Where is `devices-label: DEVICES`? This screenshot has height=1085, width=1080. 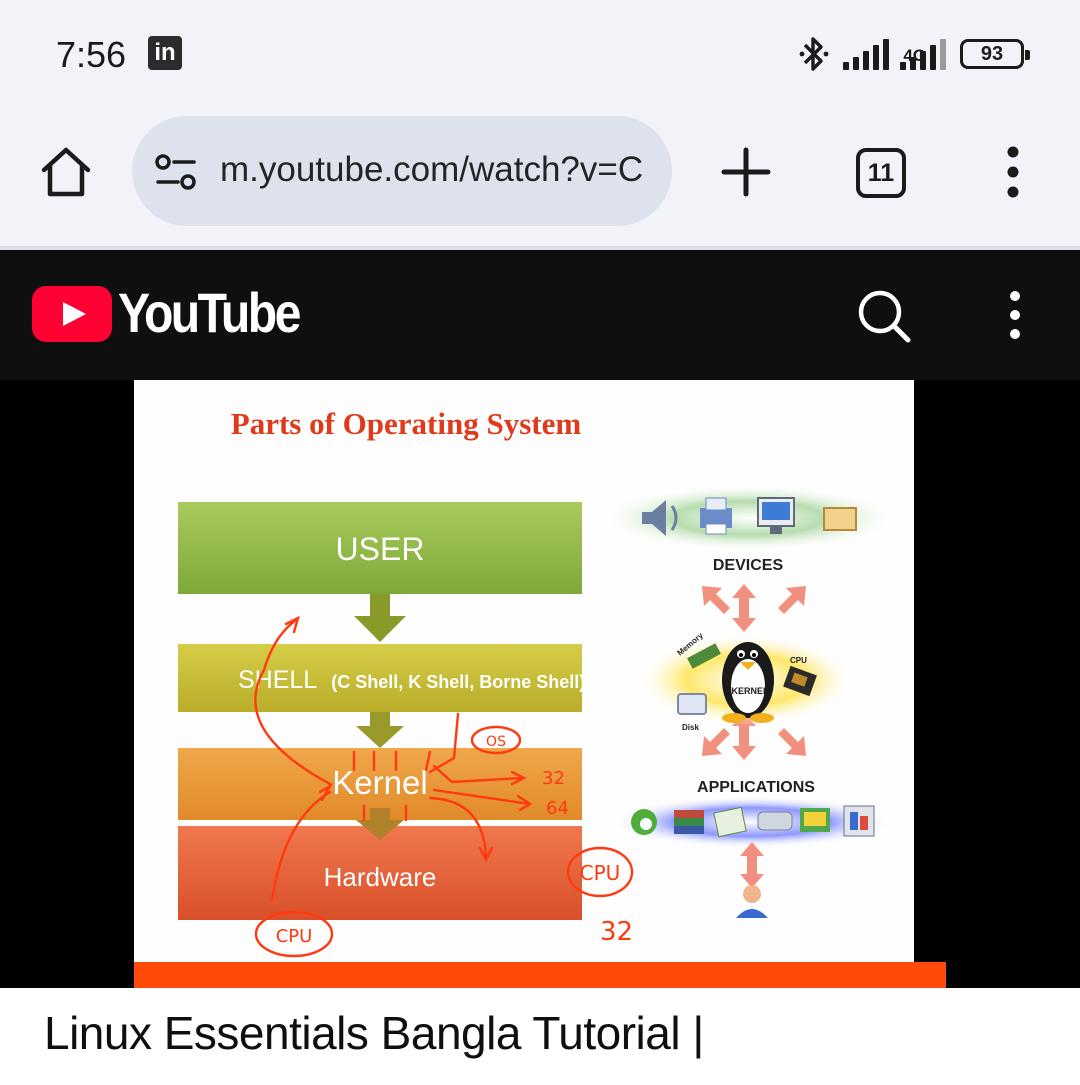 devices-label: DEVICES is located at coordinates (748, 565).